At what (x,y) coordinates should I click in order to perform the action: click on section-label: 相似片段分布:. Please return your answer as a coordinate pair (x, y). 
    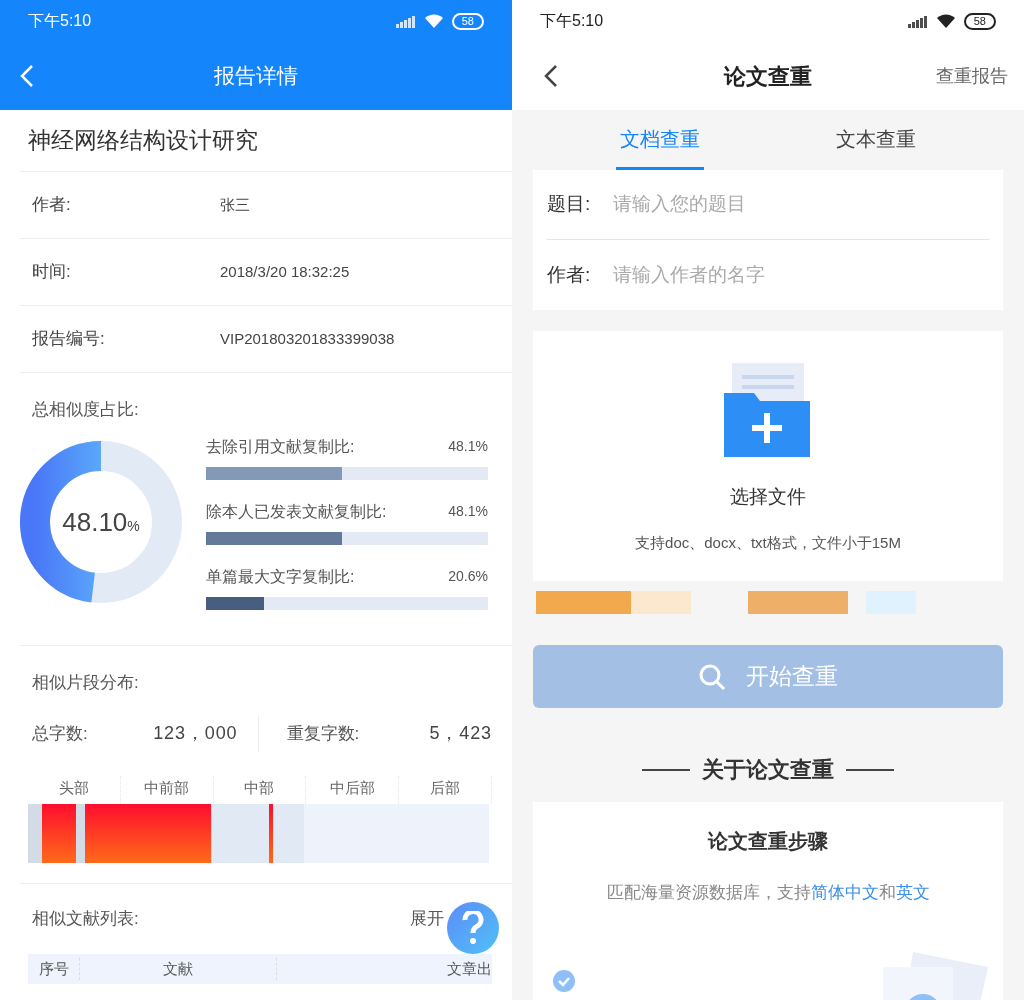
    Looking at the image, I should click on (85, 682).